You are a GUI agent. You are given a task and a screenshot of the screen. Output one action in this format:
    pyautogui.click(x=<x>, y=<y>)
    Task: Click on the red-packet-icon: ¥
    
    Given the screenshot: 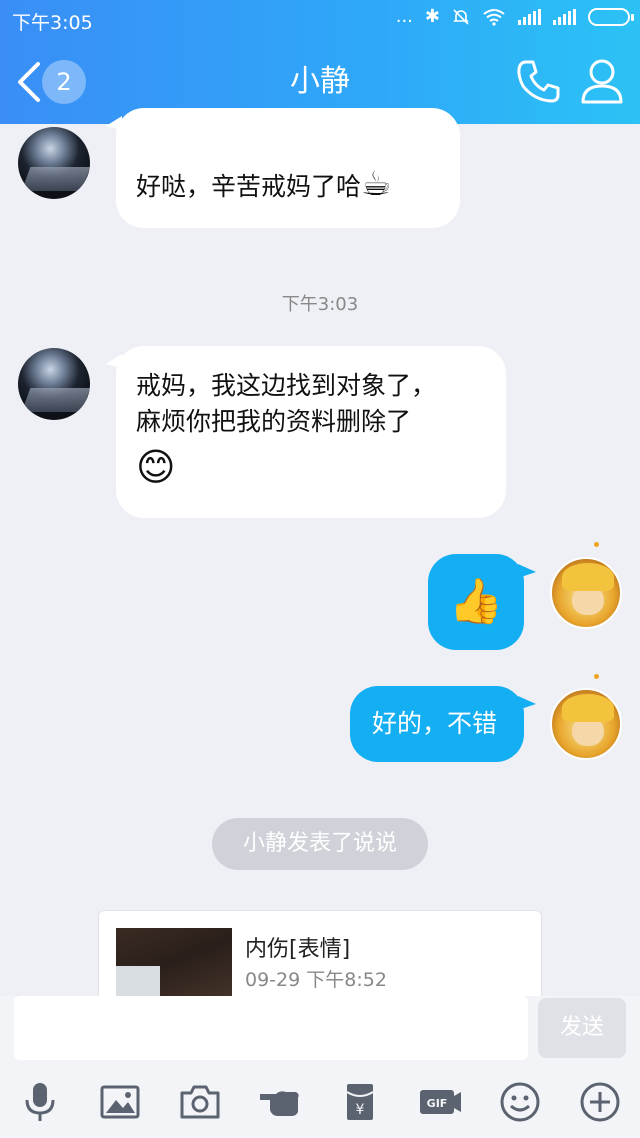 What is the action you would take?
    pyautogui.click(x=360, y=1102)
    